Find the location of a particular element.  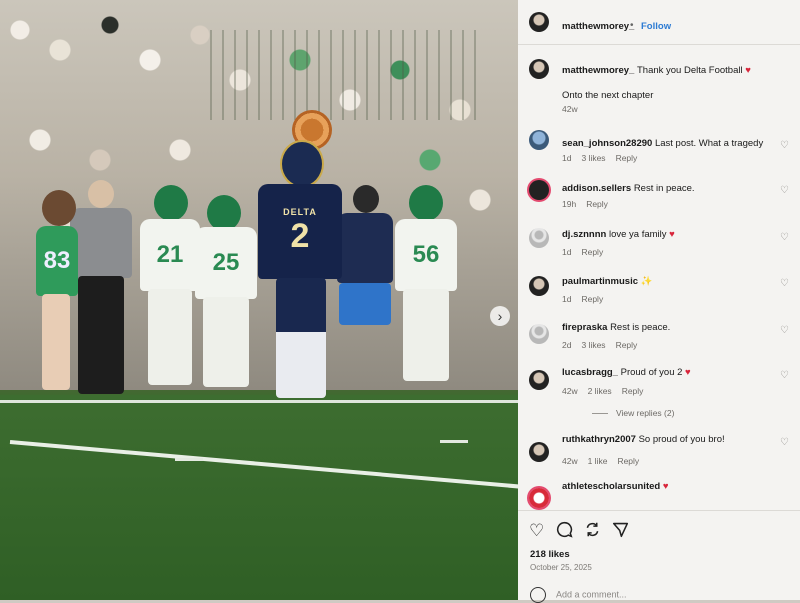

author-avatar is located at coordinates (539, 22).